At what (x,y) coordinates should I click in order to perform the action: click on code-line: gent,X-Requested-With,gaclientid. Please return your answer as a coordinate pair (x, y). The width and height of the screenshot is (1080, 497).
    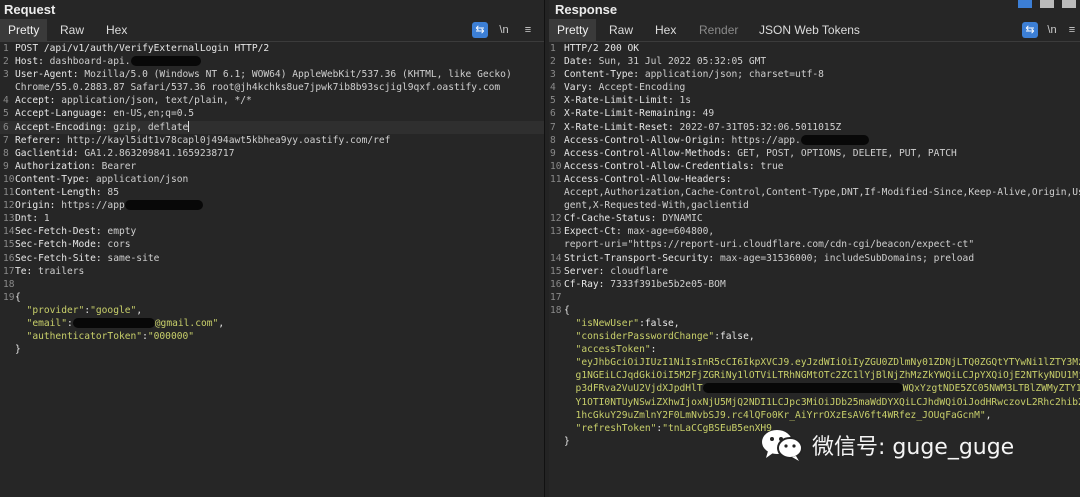
    Looking at the image, I should click on (814, 205).